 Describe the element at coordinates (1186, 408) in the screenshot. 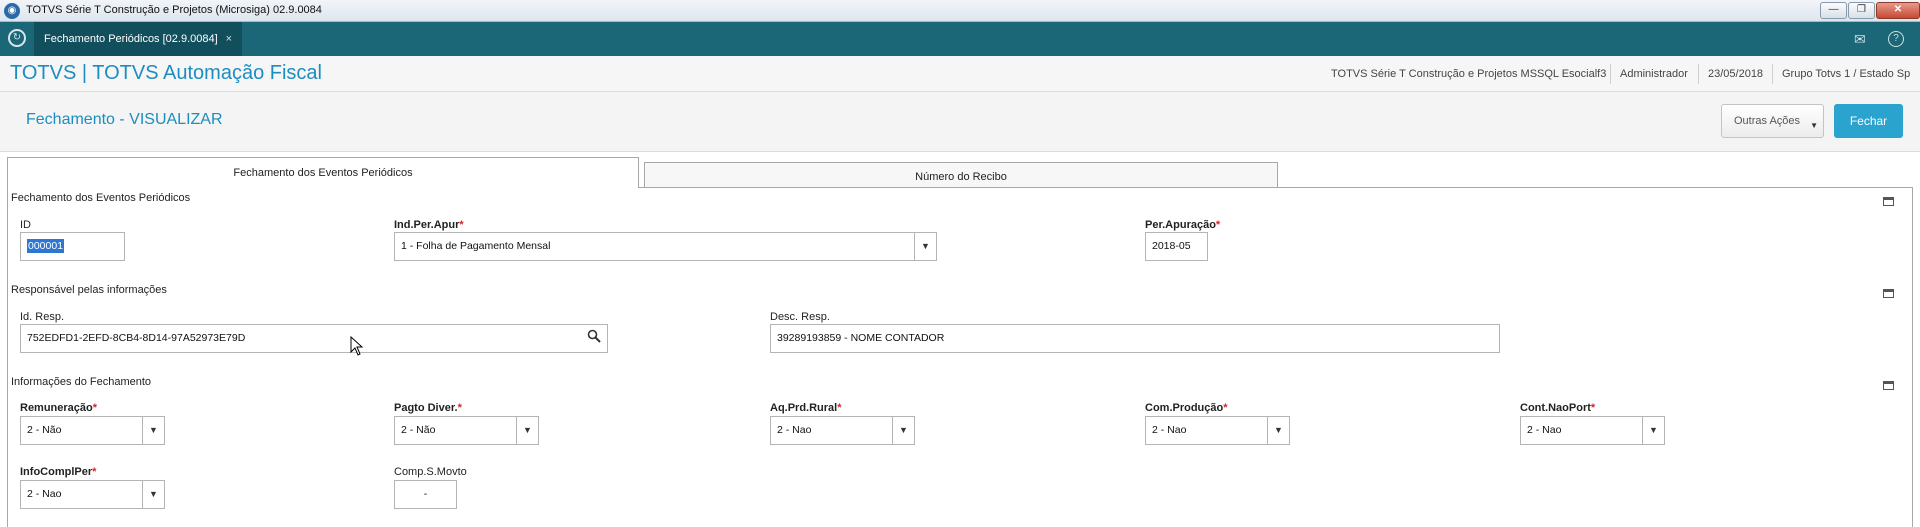

I see `comprod-label: Com.Produção*` at that location.